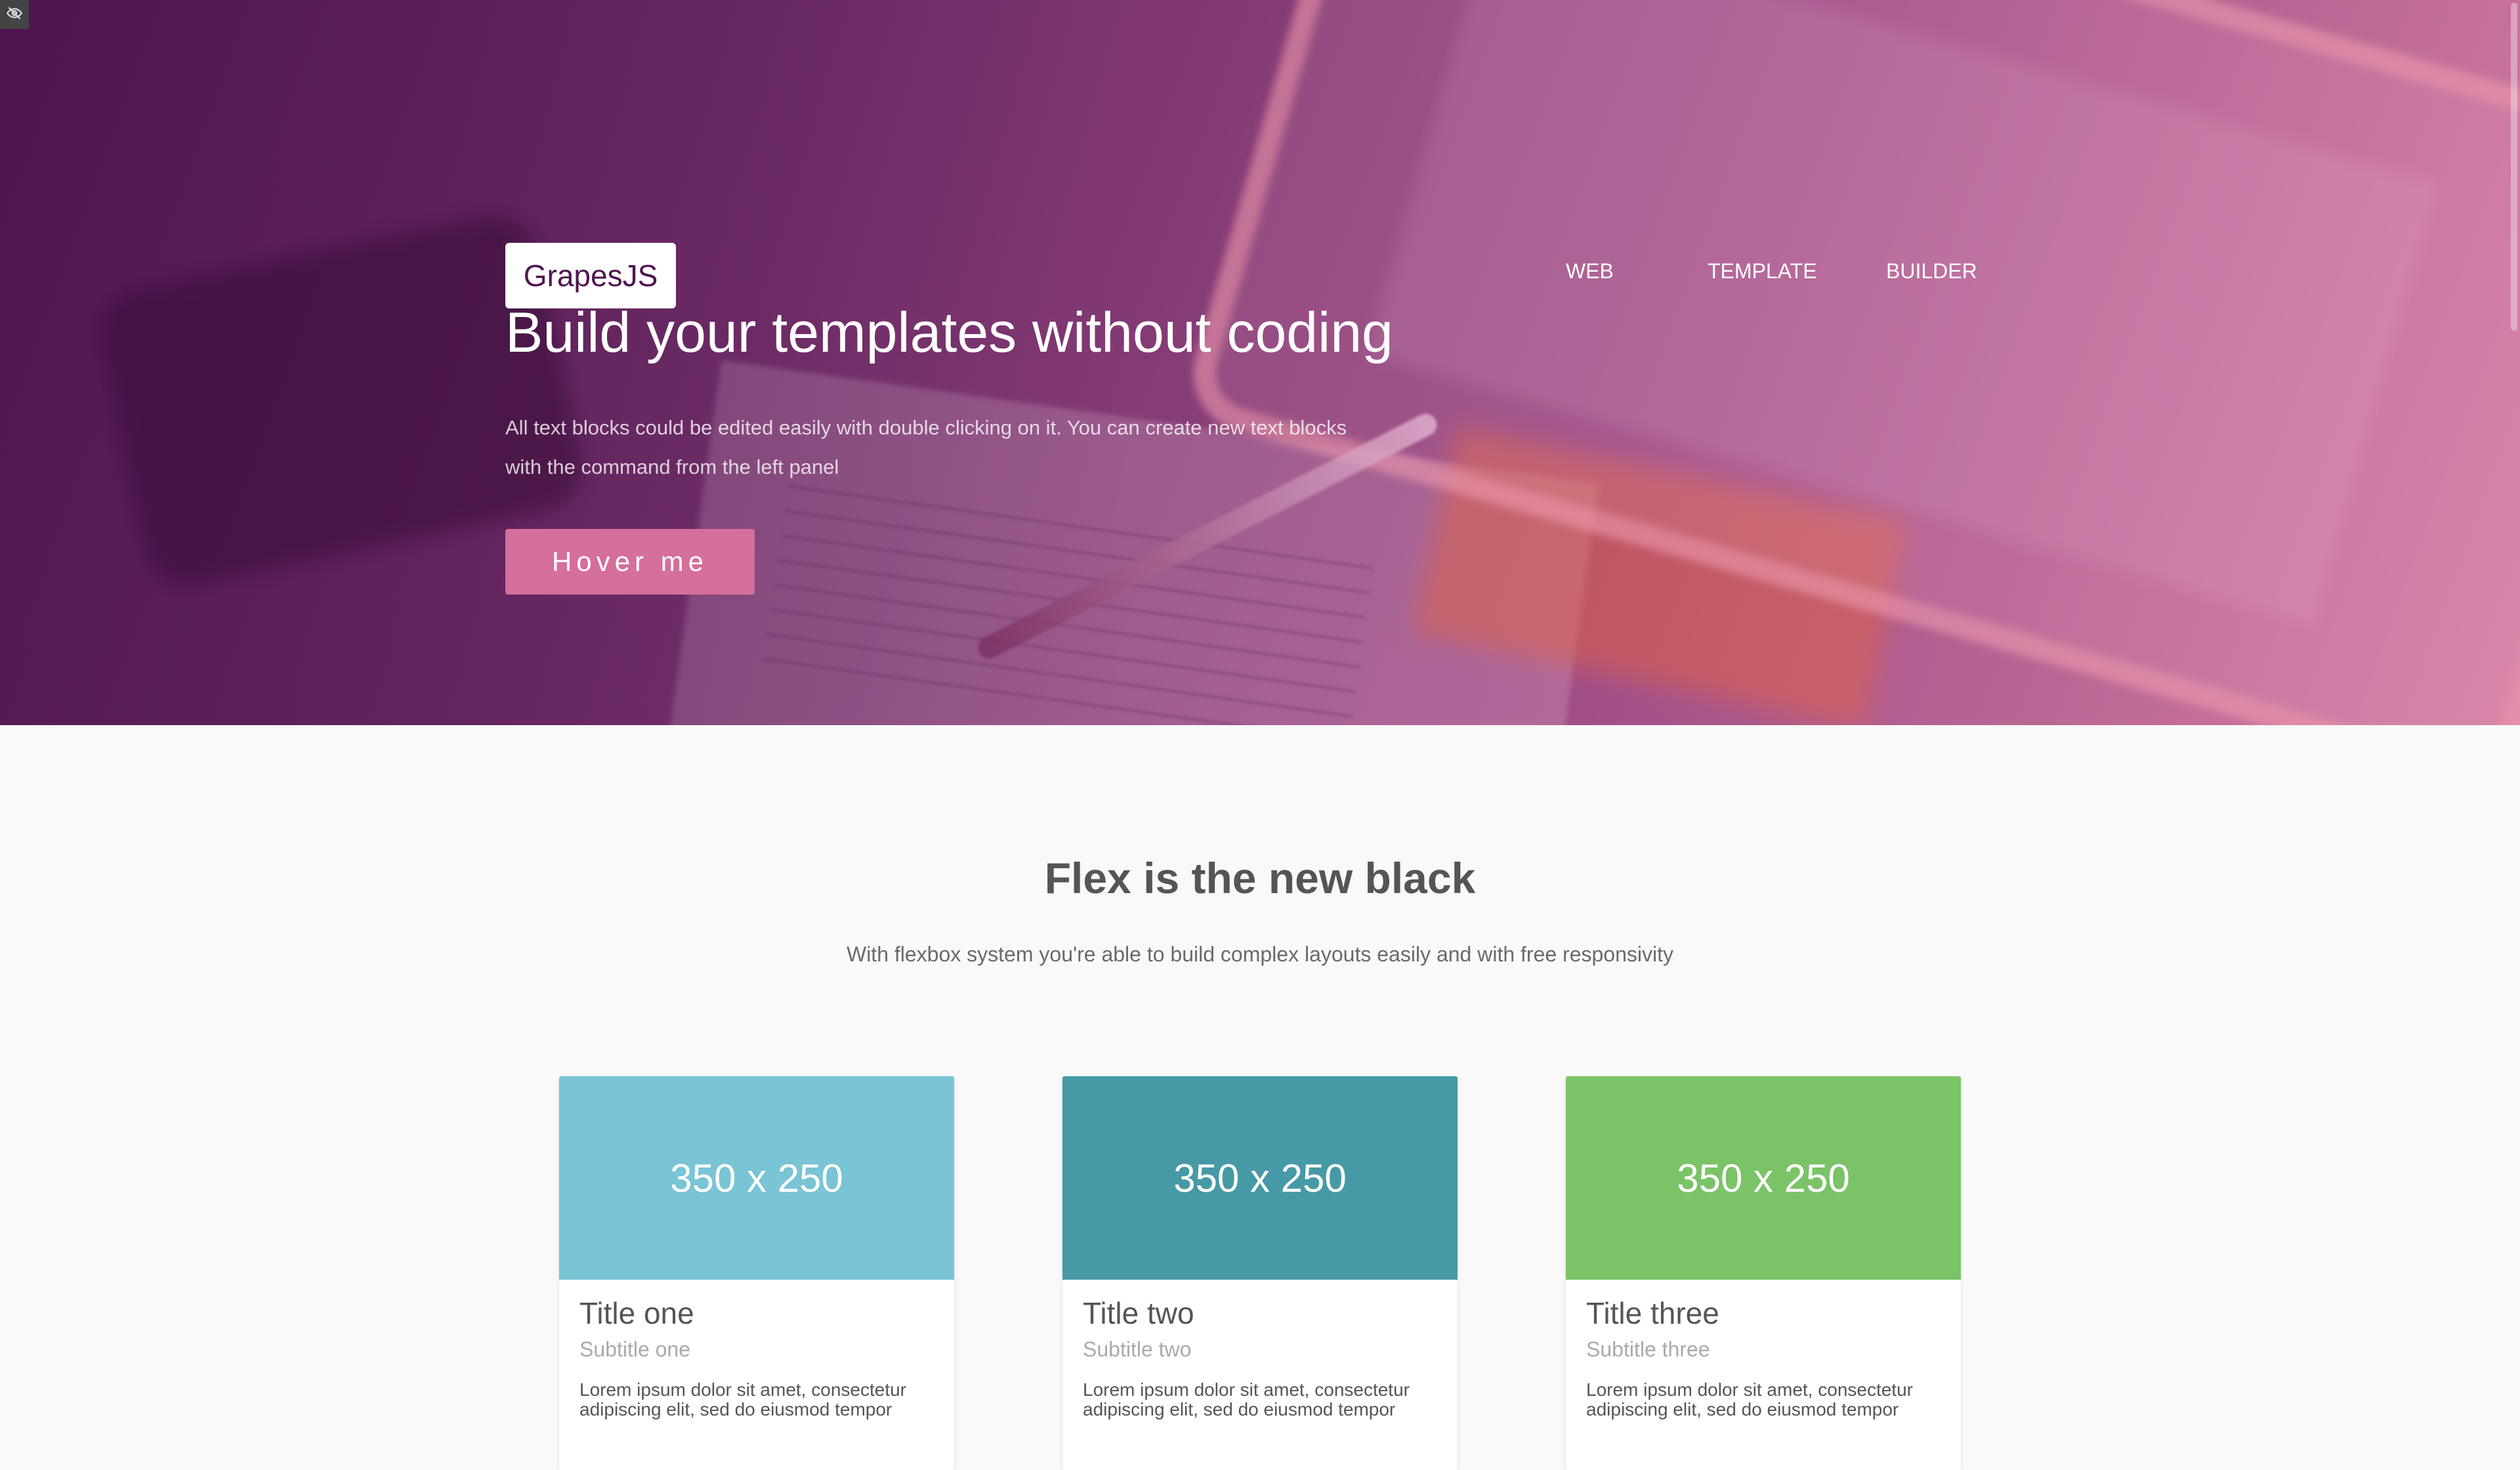 The image size is (2520, 1470). What do you see at coordinates (636, 1313) in the screenshot?
I see `card-title: Title one` at bounding box center [636, 1313].